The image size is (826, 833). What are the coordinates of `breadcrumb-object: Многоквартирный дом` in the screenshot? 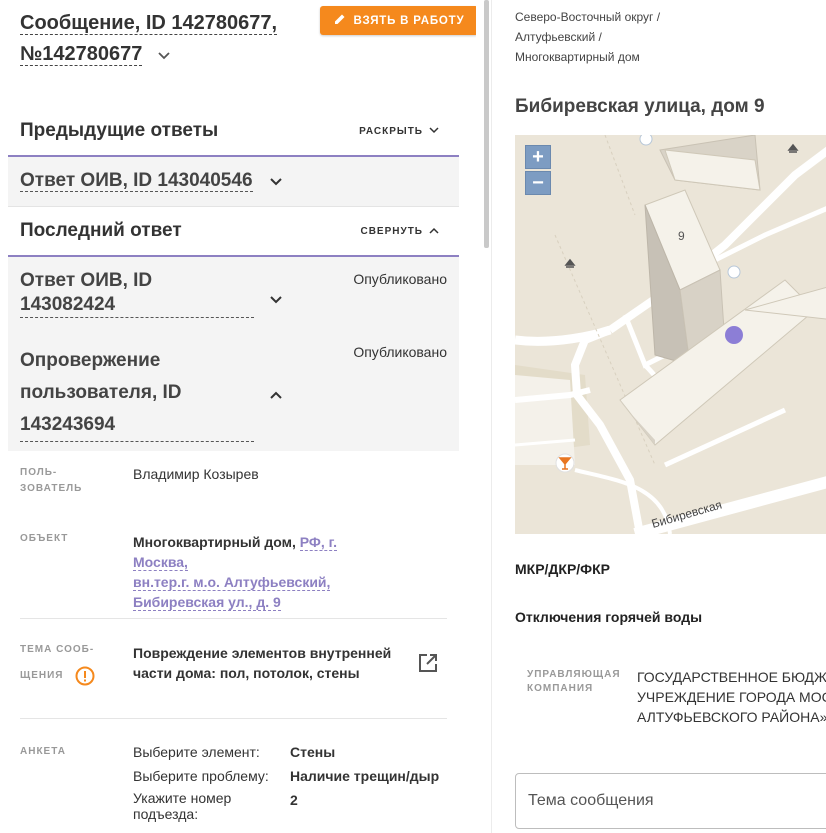 It's located at (577, 57).